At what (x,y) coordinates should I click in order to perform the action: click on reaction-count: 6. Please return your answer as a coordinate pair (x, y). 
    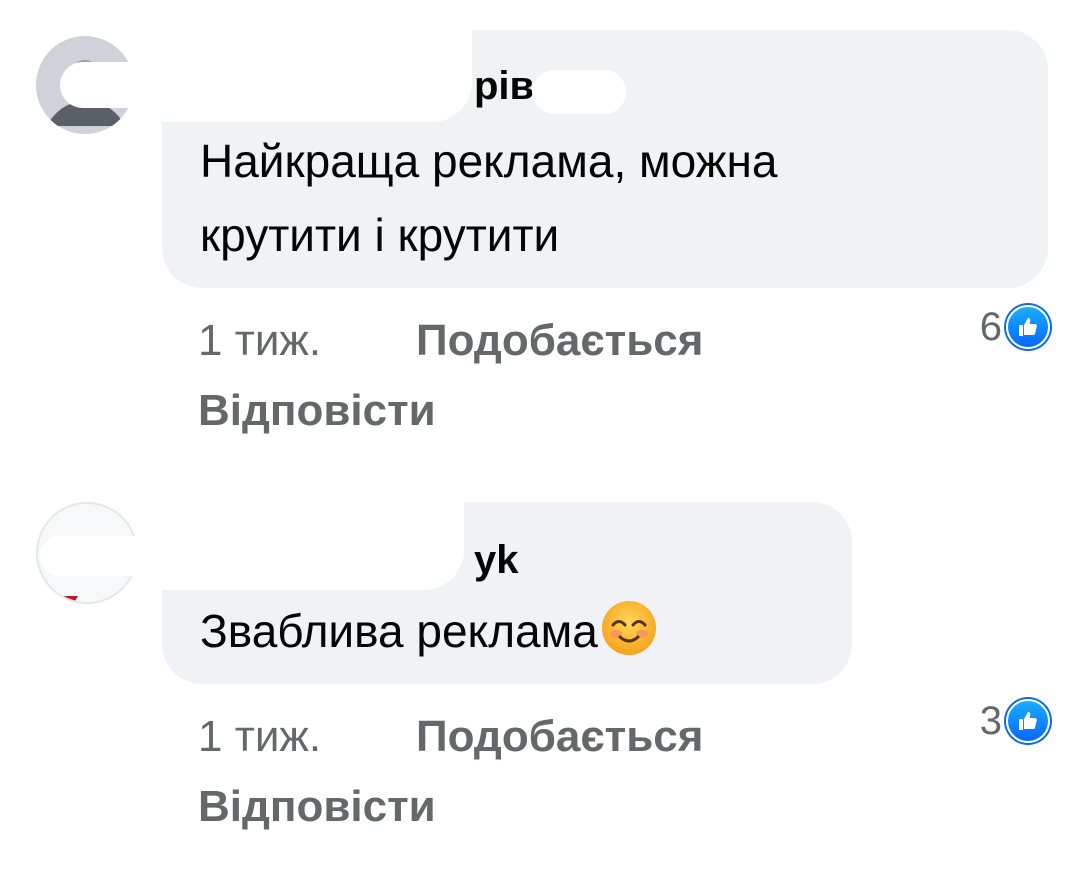
    Looking at the image, I should click on (990, 327).